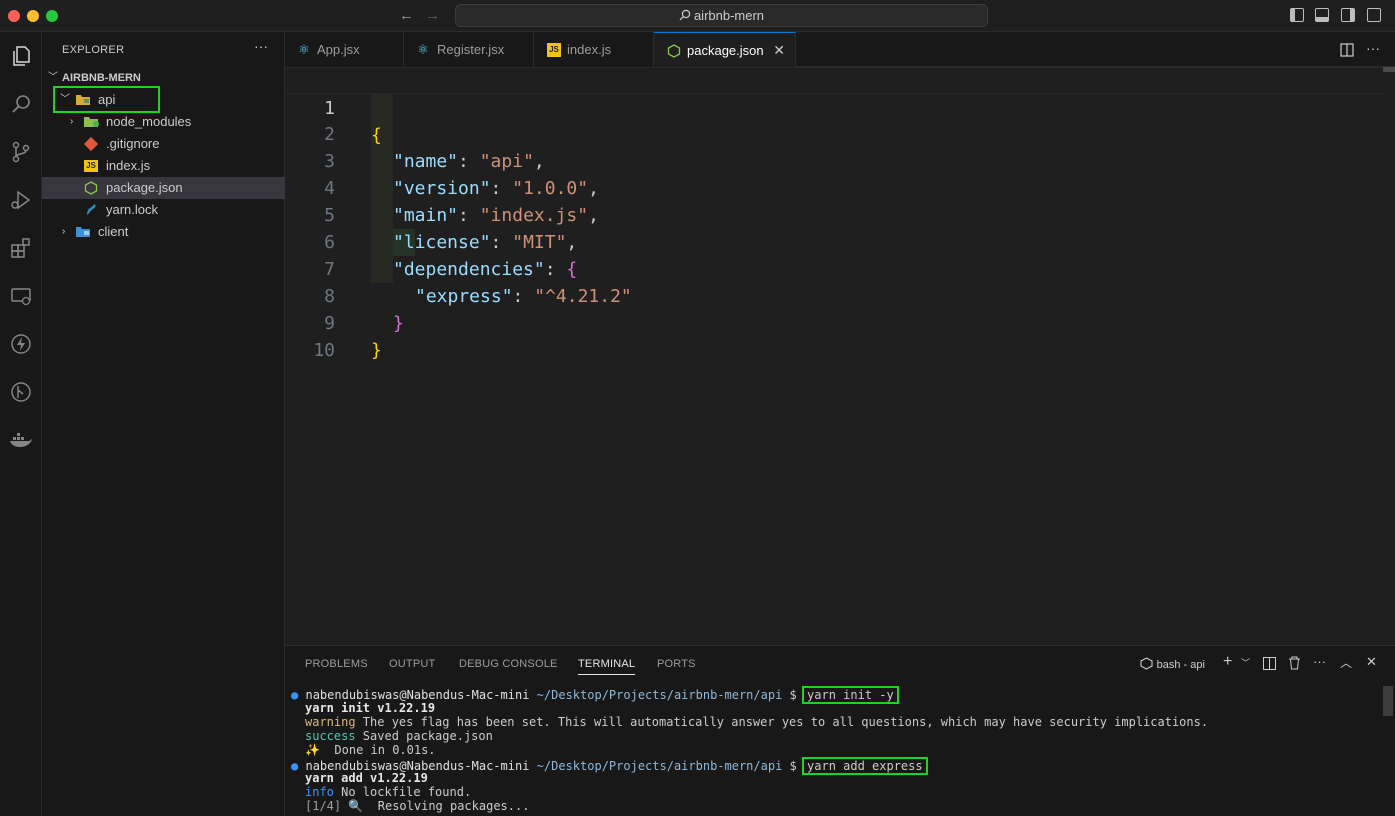 The image size is (1395, 816). What do you see at coordinates (144, 187) in the screenshot?
I see `tree-label: package.json` at bounding box center [144, 187].